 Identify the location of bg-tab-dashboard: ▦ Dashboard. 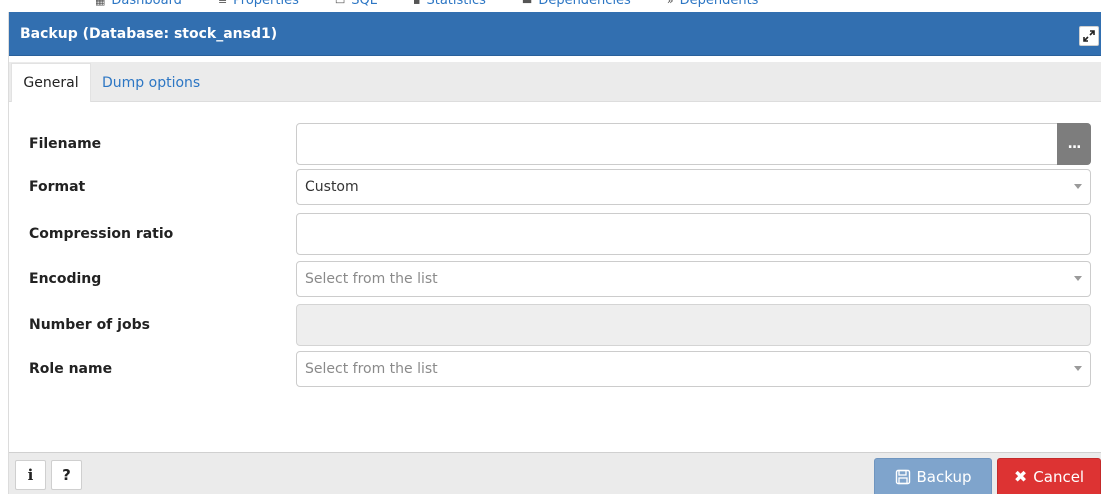
(138, 4).